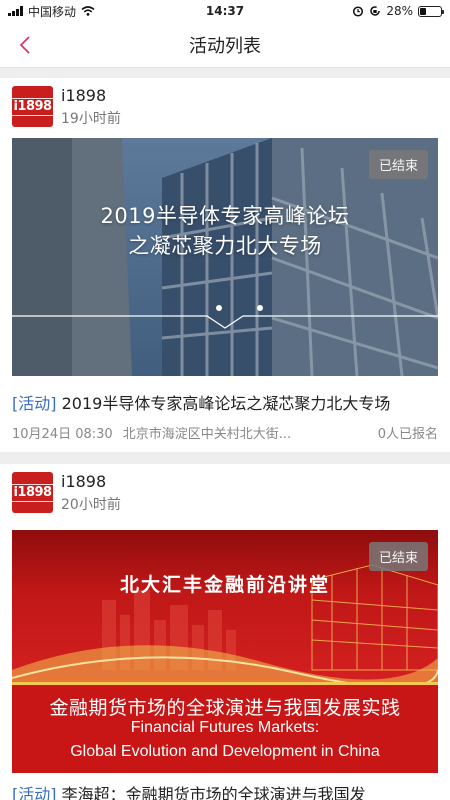  I want to click on event-title: [活动] 李海超：金融期货市场的全球演进与我国发, so click(227, 790).